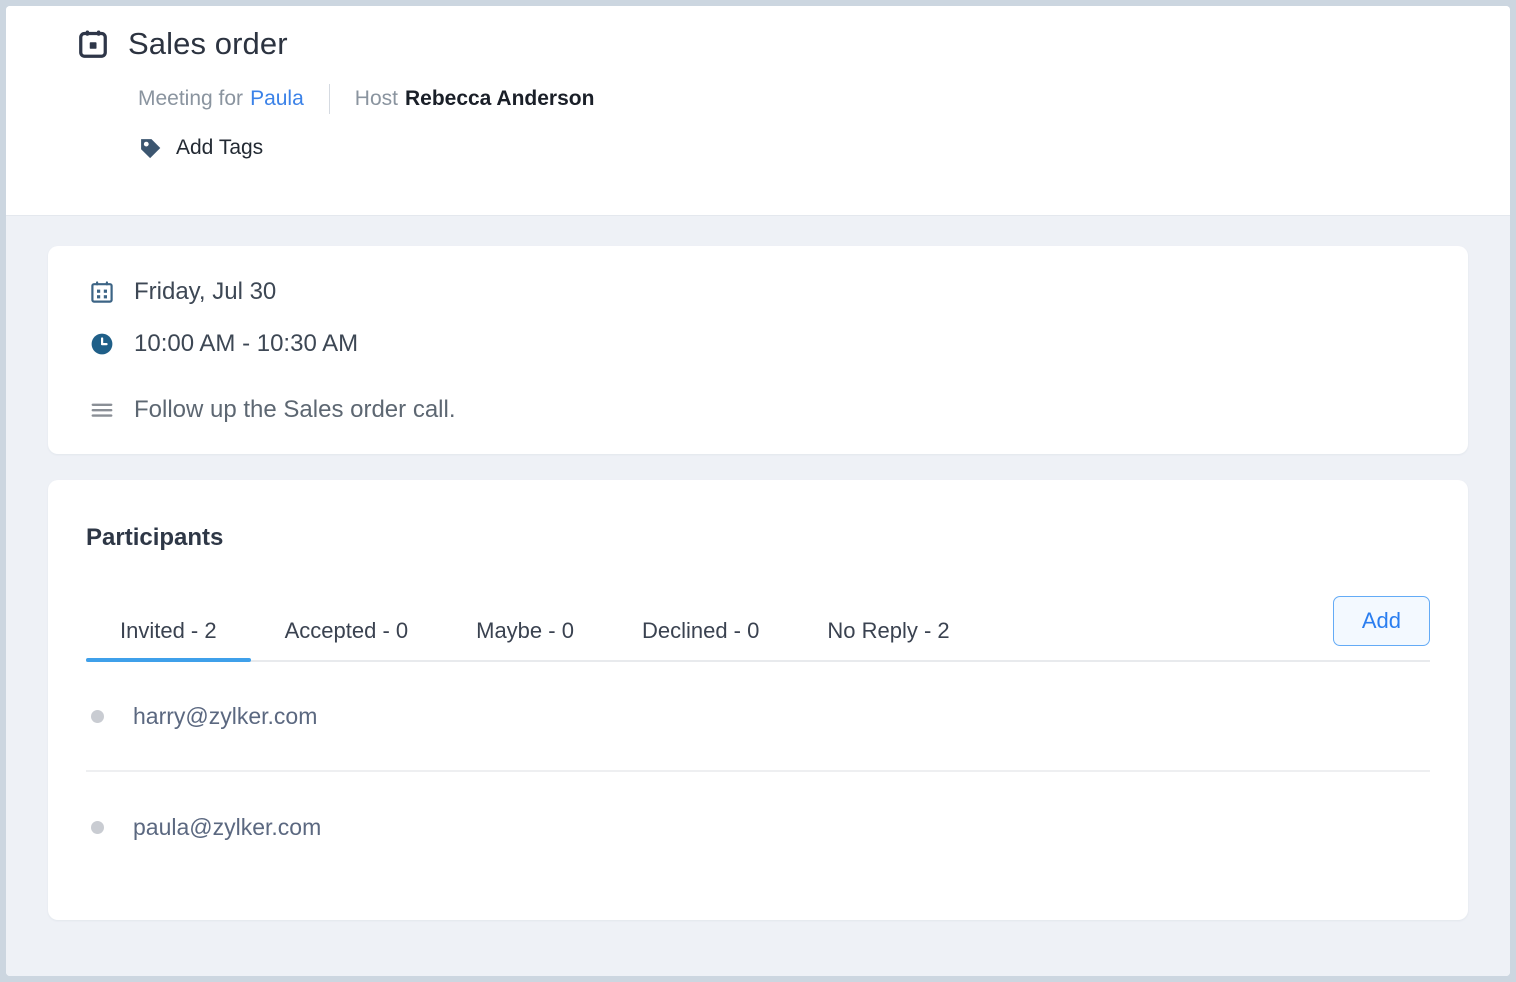 This screenshot has width=1516, height=982. I want to click on title-row: Sales order, so click(758, 43).